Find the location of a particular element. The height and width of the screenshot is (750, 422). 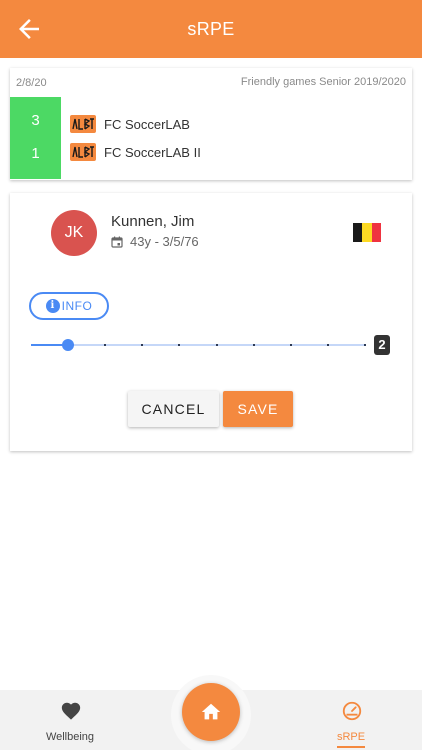

away-score: 1 is located at coordinates (35, 153).